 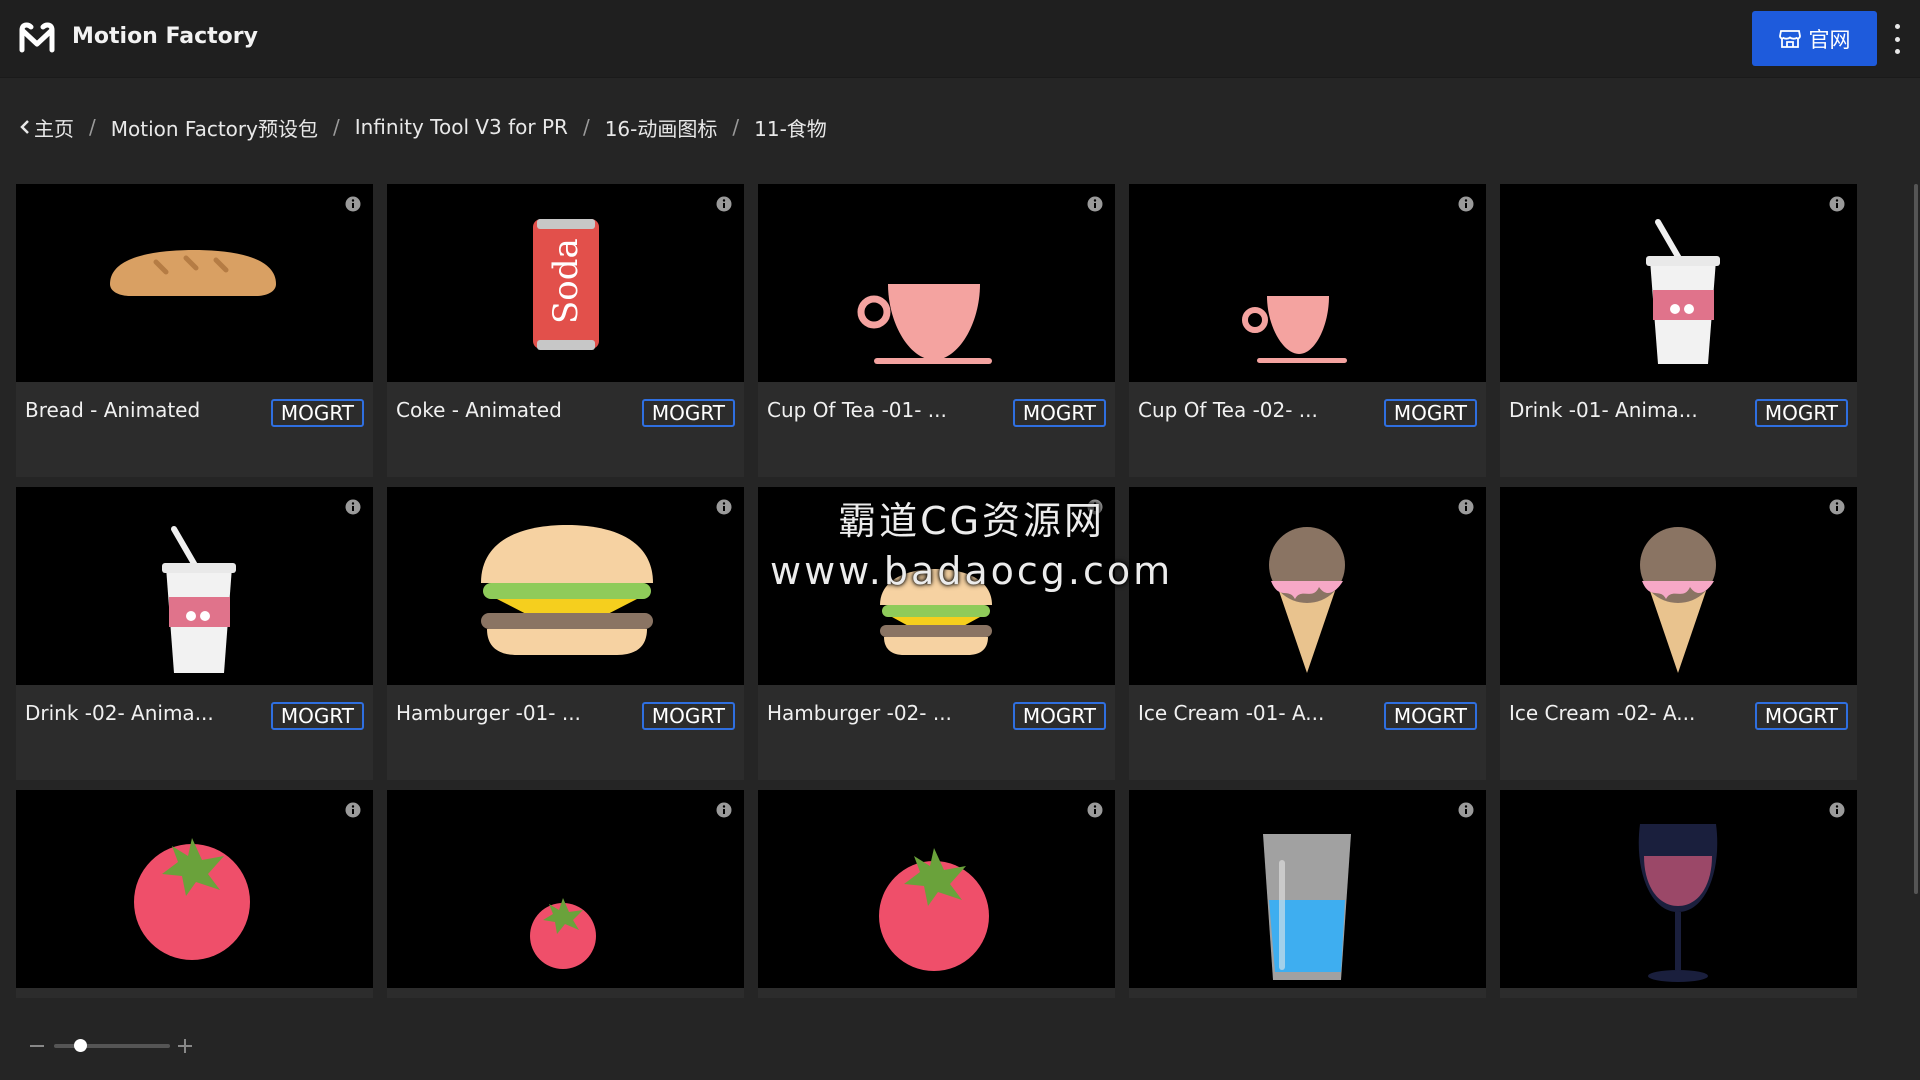 I want to click on asset-thumbnail: Soda, so click(x=565, y=283).